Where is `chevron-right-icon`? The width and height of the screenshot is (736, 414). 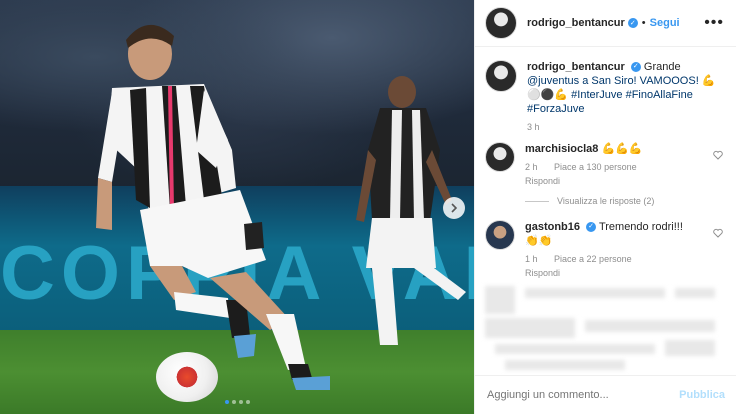
chevron-right-icon is located at coordinates (454, 208).